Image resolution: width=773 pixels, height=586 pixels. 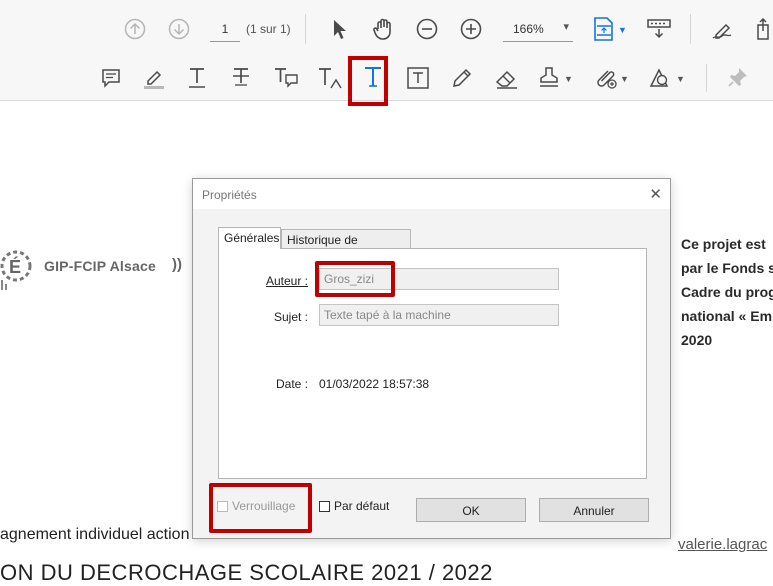 I want to click on sign-pen-icon, so click(x=724, y=29).